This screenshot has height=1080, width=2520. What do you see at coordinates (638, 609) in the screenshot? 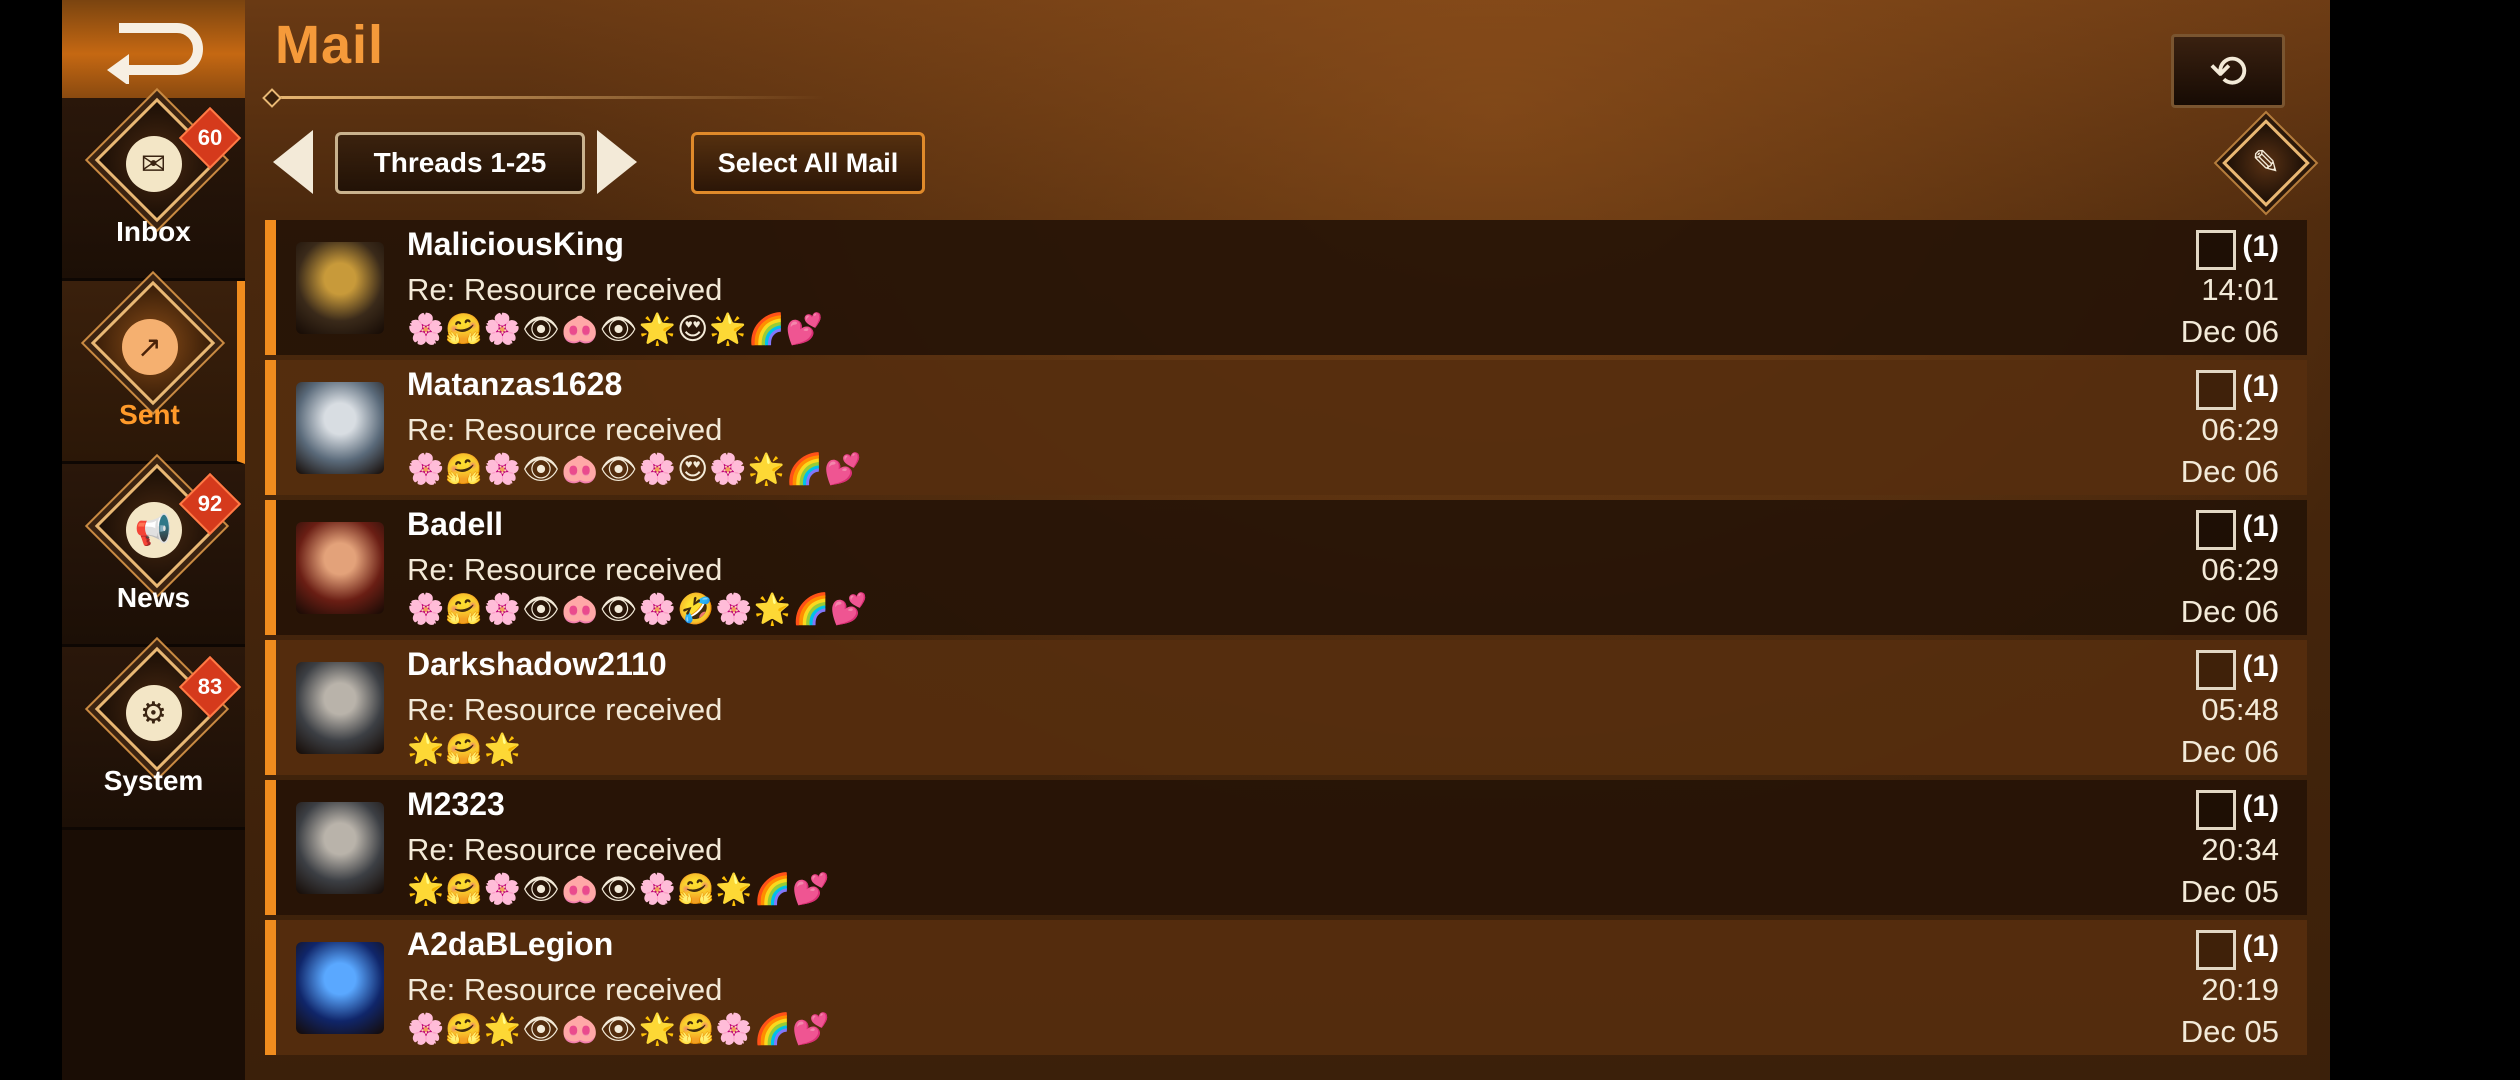
I see `mail-preview: 🌸🤗🌸👁🐽👁🌸🤣🌸🌟🌈💕` at bounding box center [638, 609].